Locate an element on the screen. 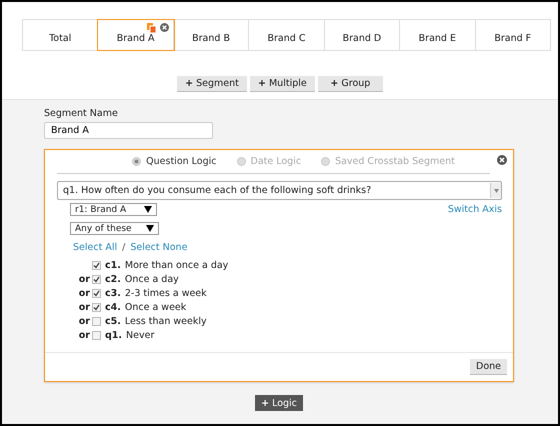 This screenshot has height=426, width=560. select-all-link: Select All is located at coordinates (95, 247).